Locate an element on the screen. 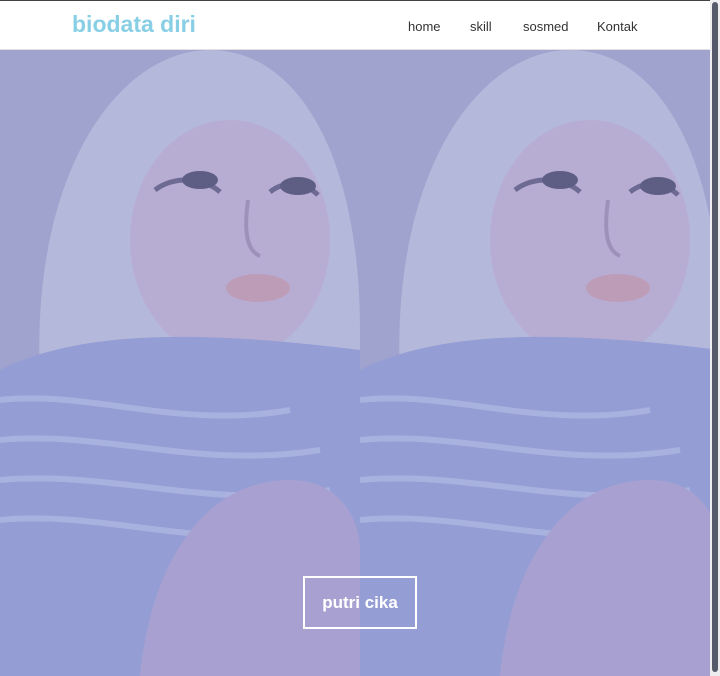  nav-link-kontak: Kontak is located at coordinates (617, 26).